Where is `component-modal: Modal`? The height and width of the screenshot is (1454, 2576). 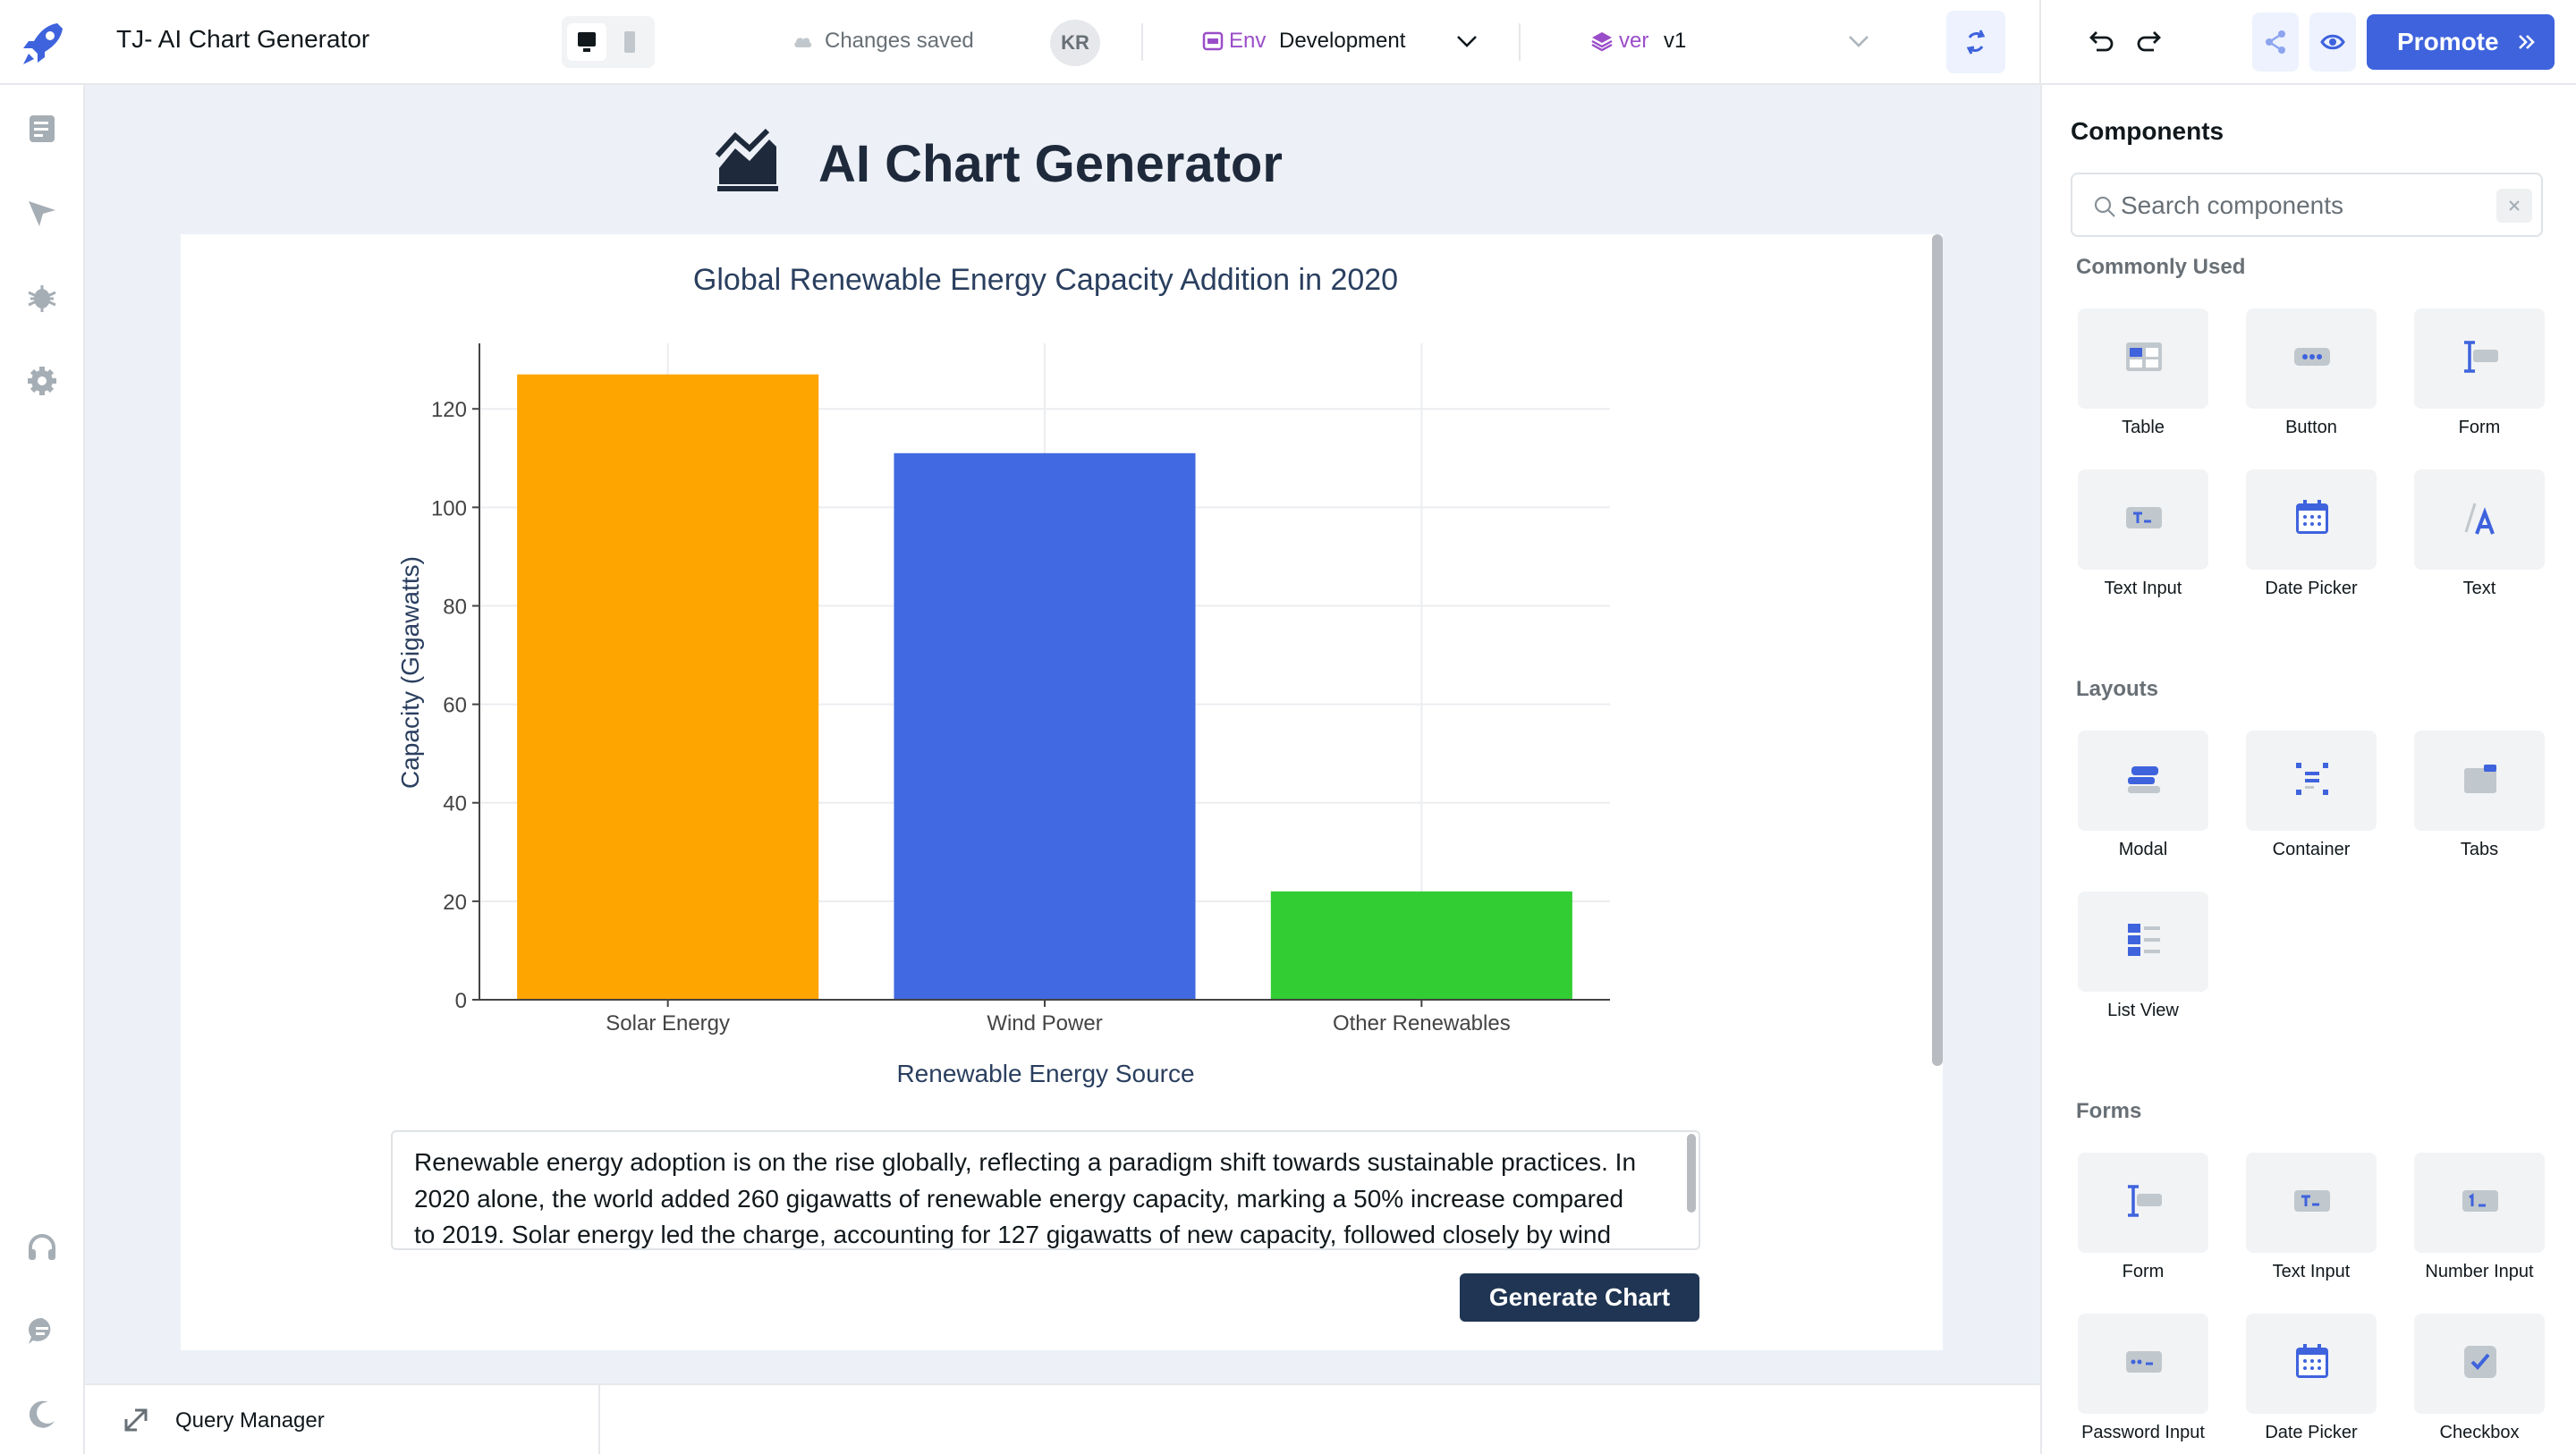
component-modal: Modal is located at coordinates (2141, 802).